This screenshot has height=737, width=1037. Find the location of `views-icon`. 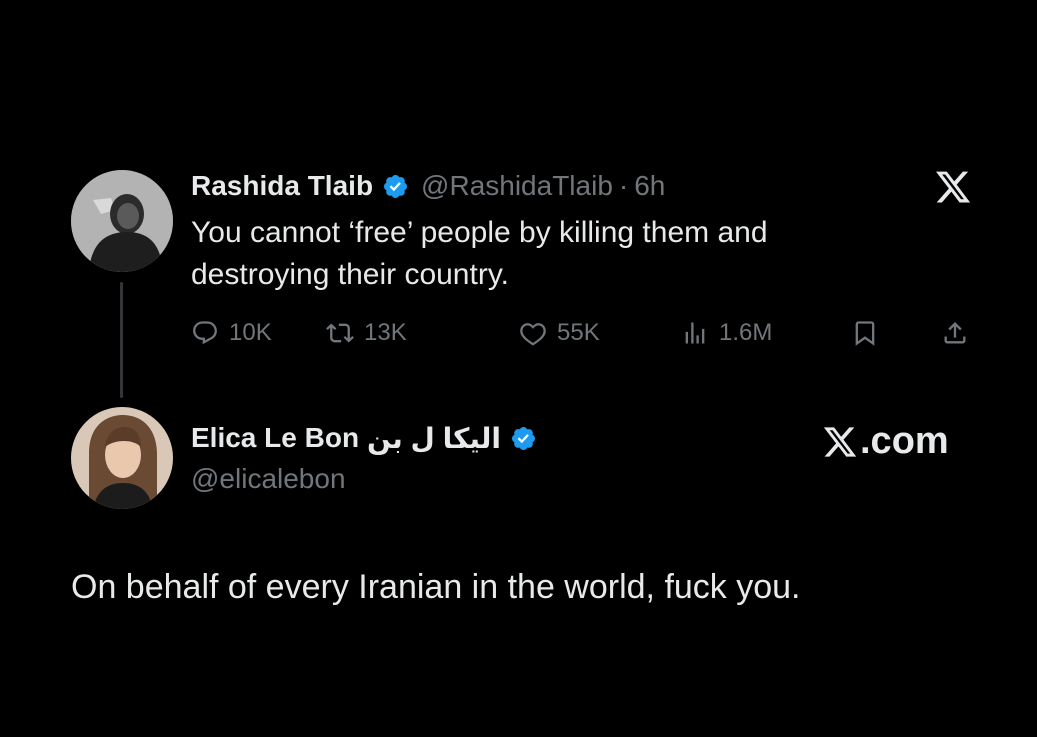

views-icon is located at coordinates (695, 333).